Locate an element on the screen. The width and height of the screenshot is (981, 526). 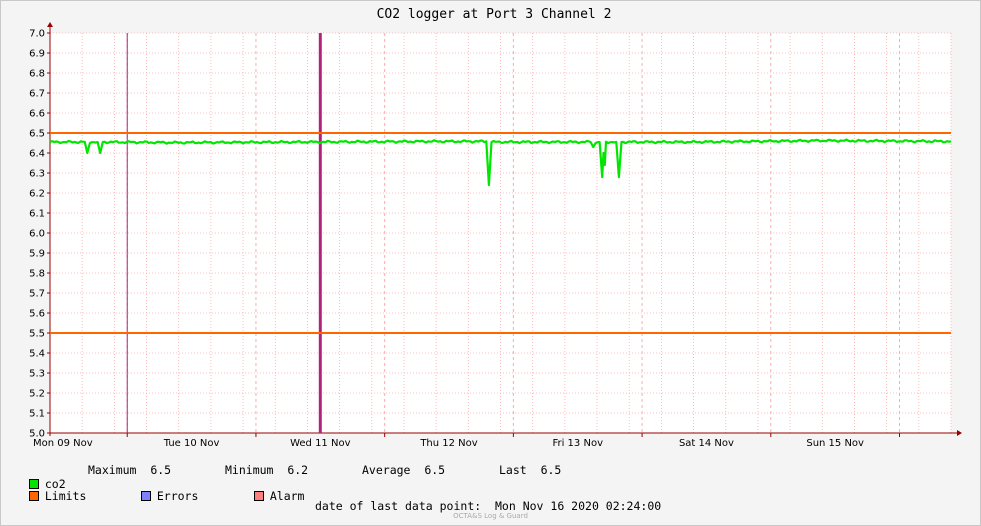
legend-row-limits: Limits is located at coordinates (50, 489).